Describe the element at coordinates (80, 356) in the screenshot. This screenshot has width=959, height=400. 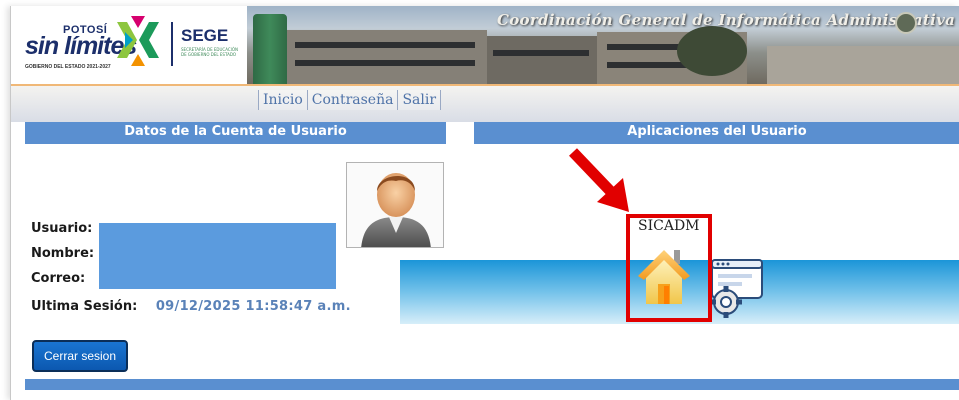
I see `logout-button: Cerrar sesion` at that location.